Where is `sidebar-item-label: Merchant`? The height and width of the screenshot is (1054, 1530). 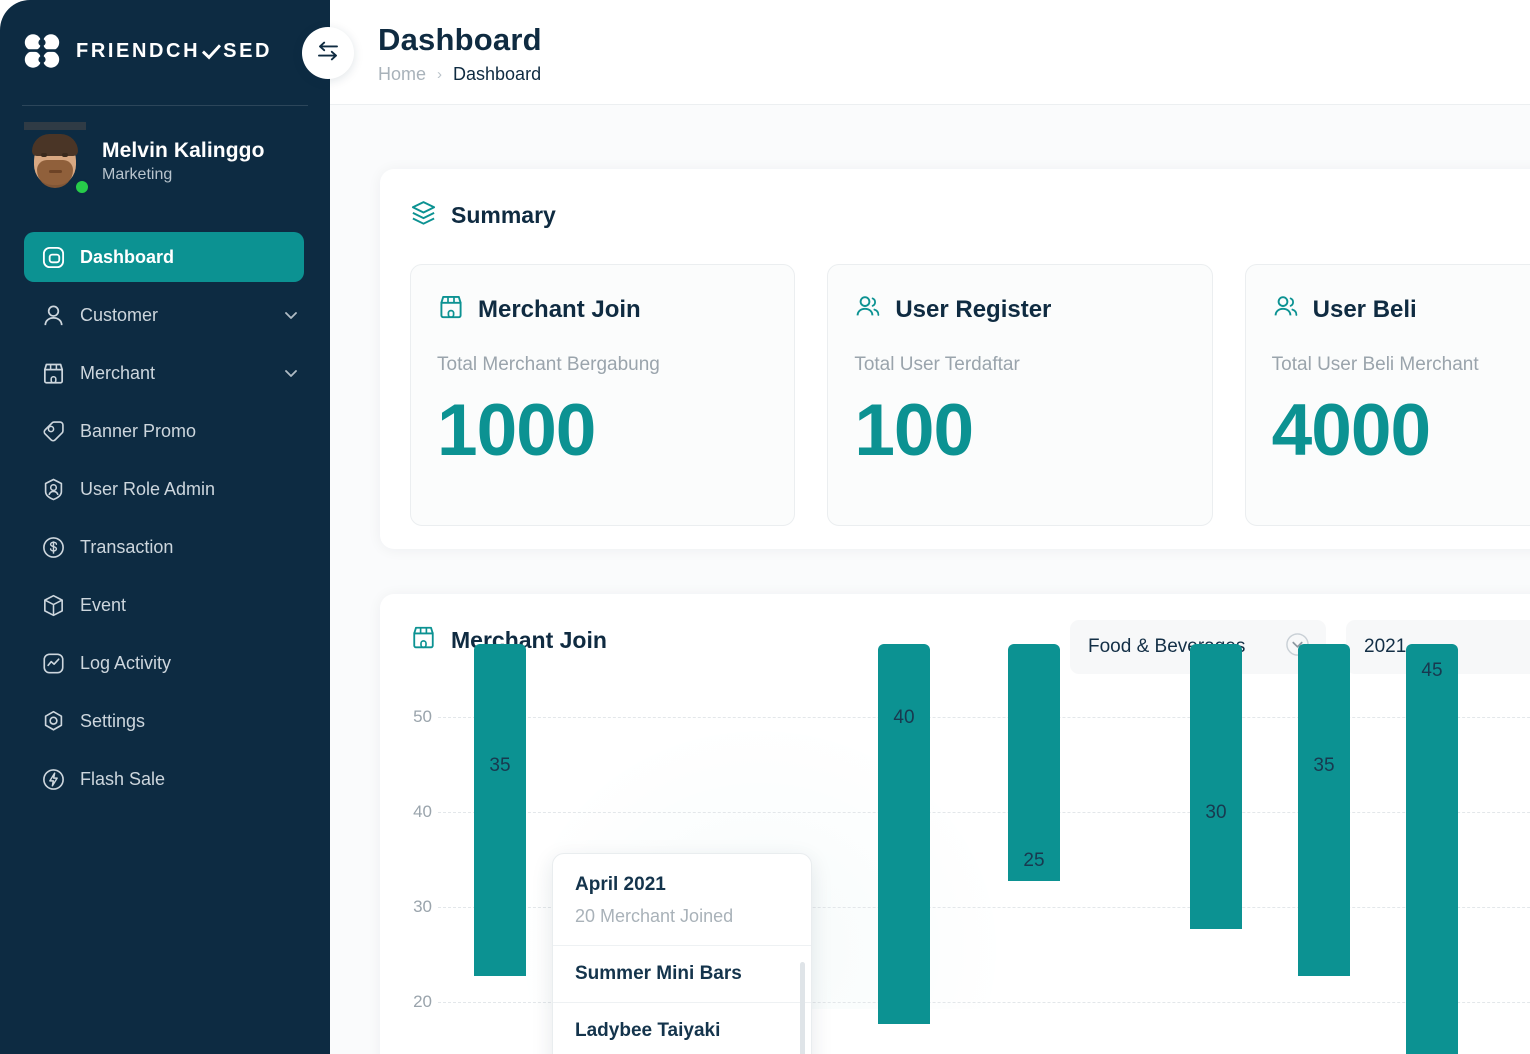
sidebar-item-label: Merchant is located at coordinates (118, 372).